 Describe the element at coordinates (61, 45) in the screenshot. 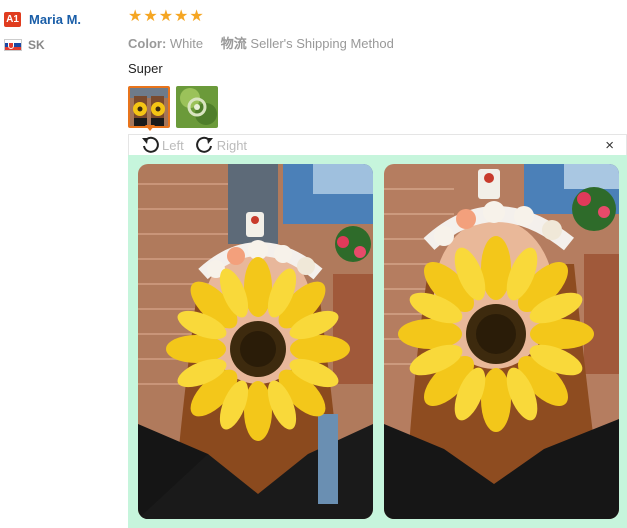

I see `reviewer-country-row: SK` at that location.